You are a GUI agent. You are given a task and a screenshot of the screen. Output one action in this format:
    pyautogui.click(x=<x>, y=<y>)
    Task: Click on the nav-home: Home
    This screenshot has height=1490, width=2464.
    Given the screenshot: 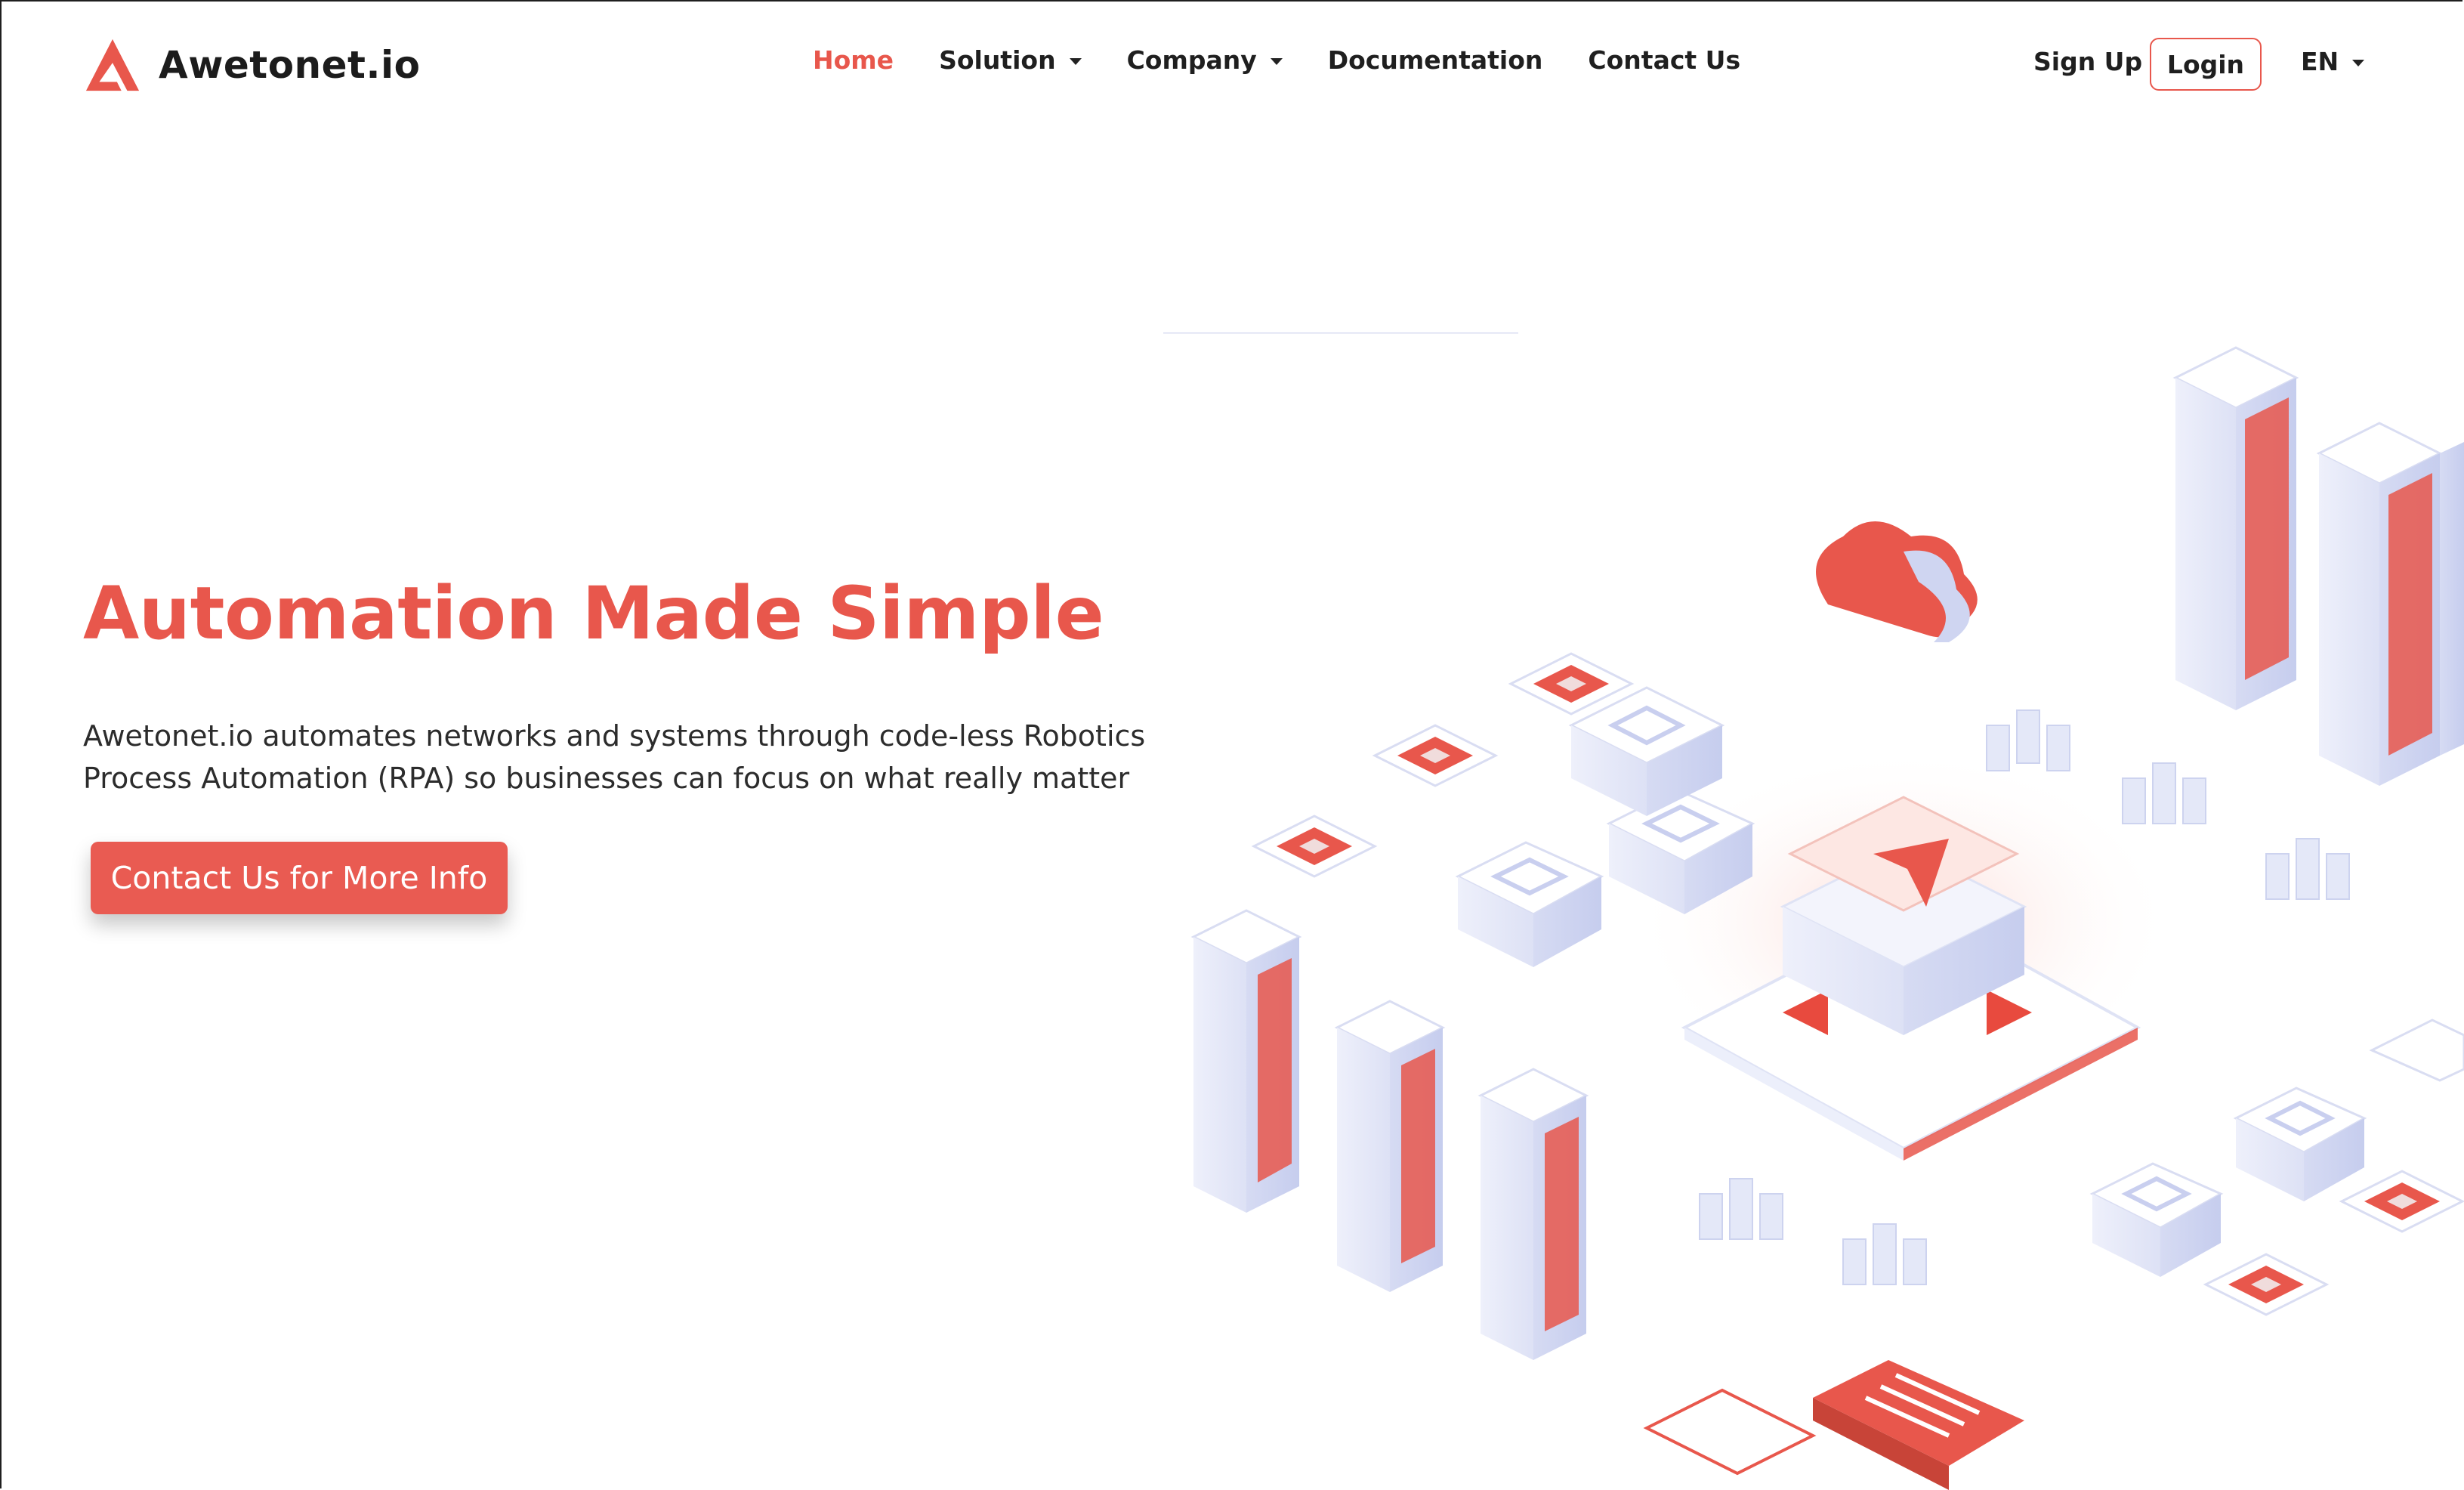 What is the action you would take?
    pyautogui.click(x=854, y=60)
    